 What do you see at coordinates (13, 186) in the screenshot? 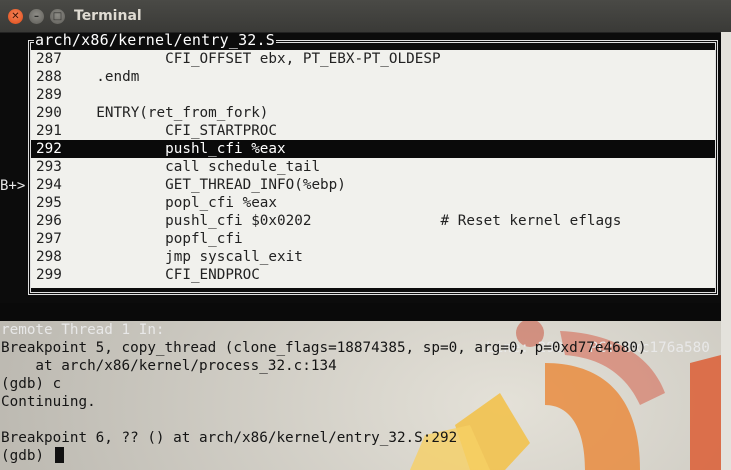
I see `breakpoint-marker: B+>` at bounding box center [13, 186].